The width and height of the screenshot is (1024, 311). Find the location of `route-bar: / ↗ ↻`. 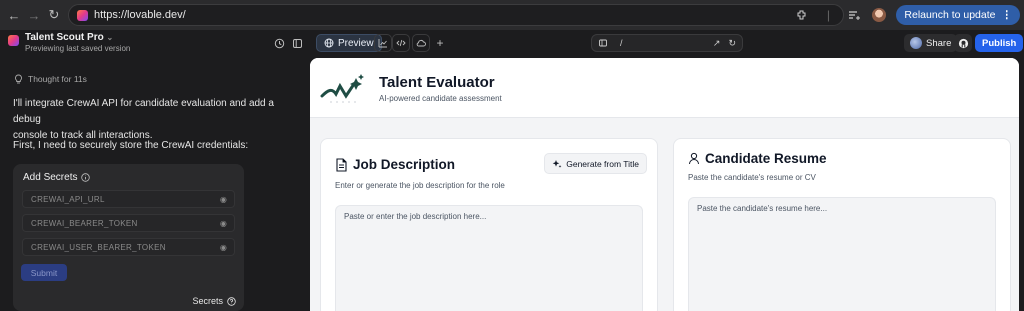

route-bar: / ↗ ↻ is located at coordinates (667, 43).